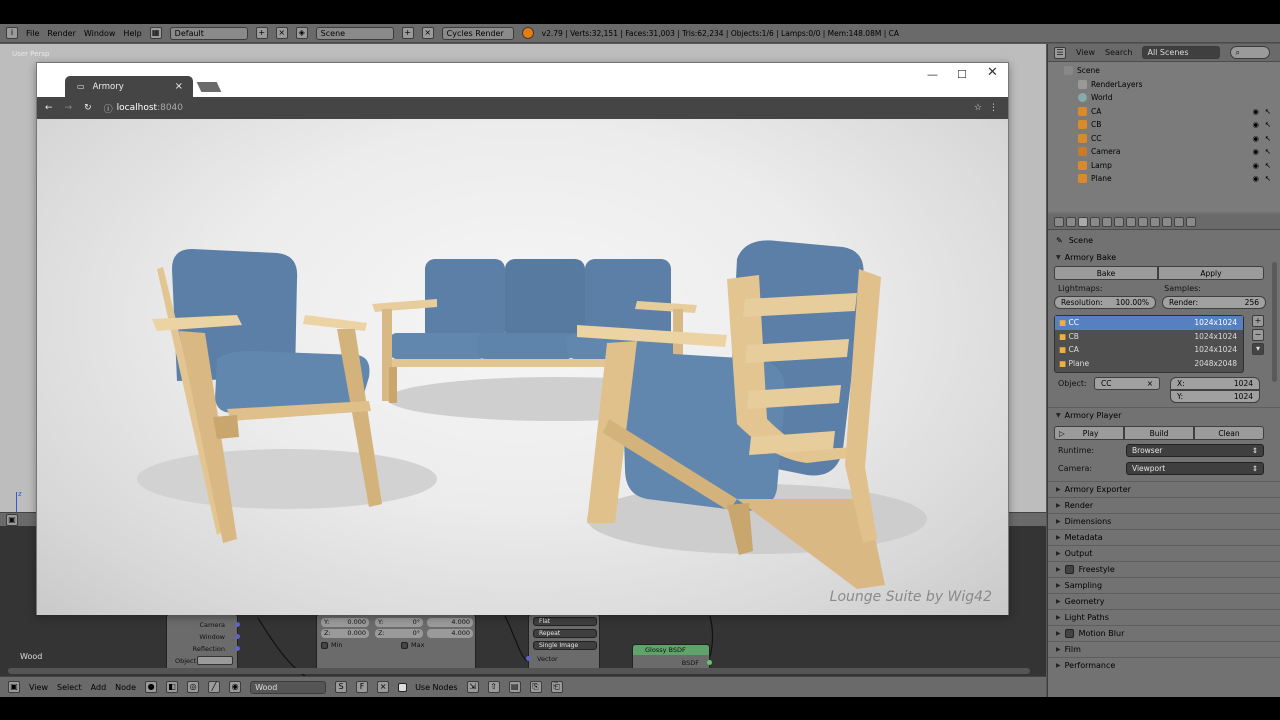 The width and height of the screenshot is (1280, 720). I want to click on tab-close-icon: ×, so click(179, 86).